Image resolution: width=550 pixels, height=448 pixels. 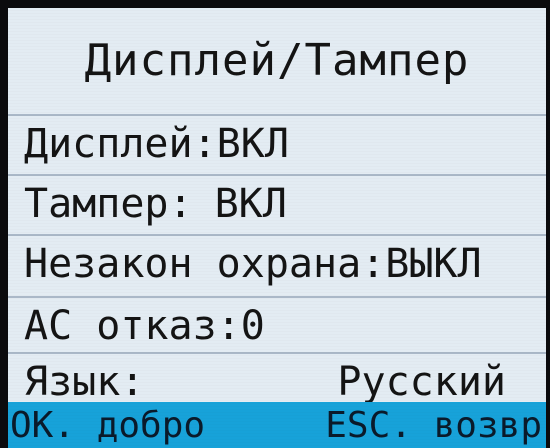 I want to click on menu-item-tamper: Тампер: ВКЛ, so click(x=277, y=203).